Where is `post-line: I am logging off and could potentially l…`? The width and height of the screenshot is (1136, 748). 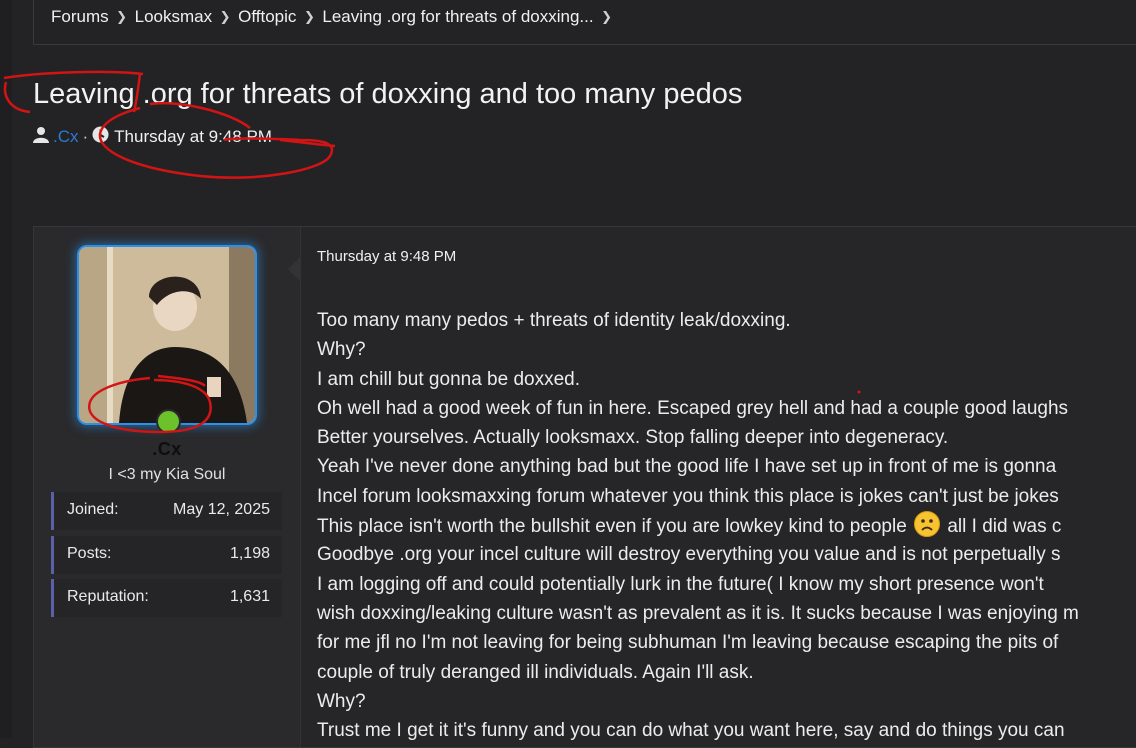
post-line: I am logging off and could potentially l… is located at coordinates (680, 584).